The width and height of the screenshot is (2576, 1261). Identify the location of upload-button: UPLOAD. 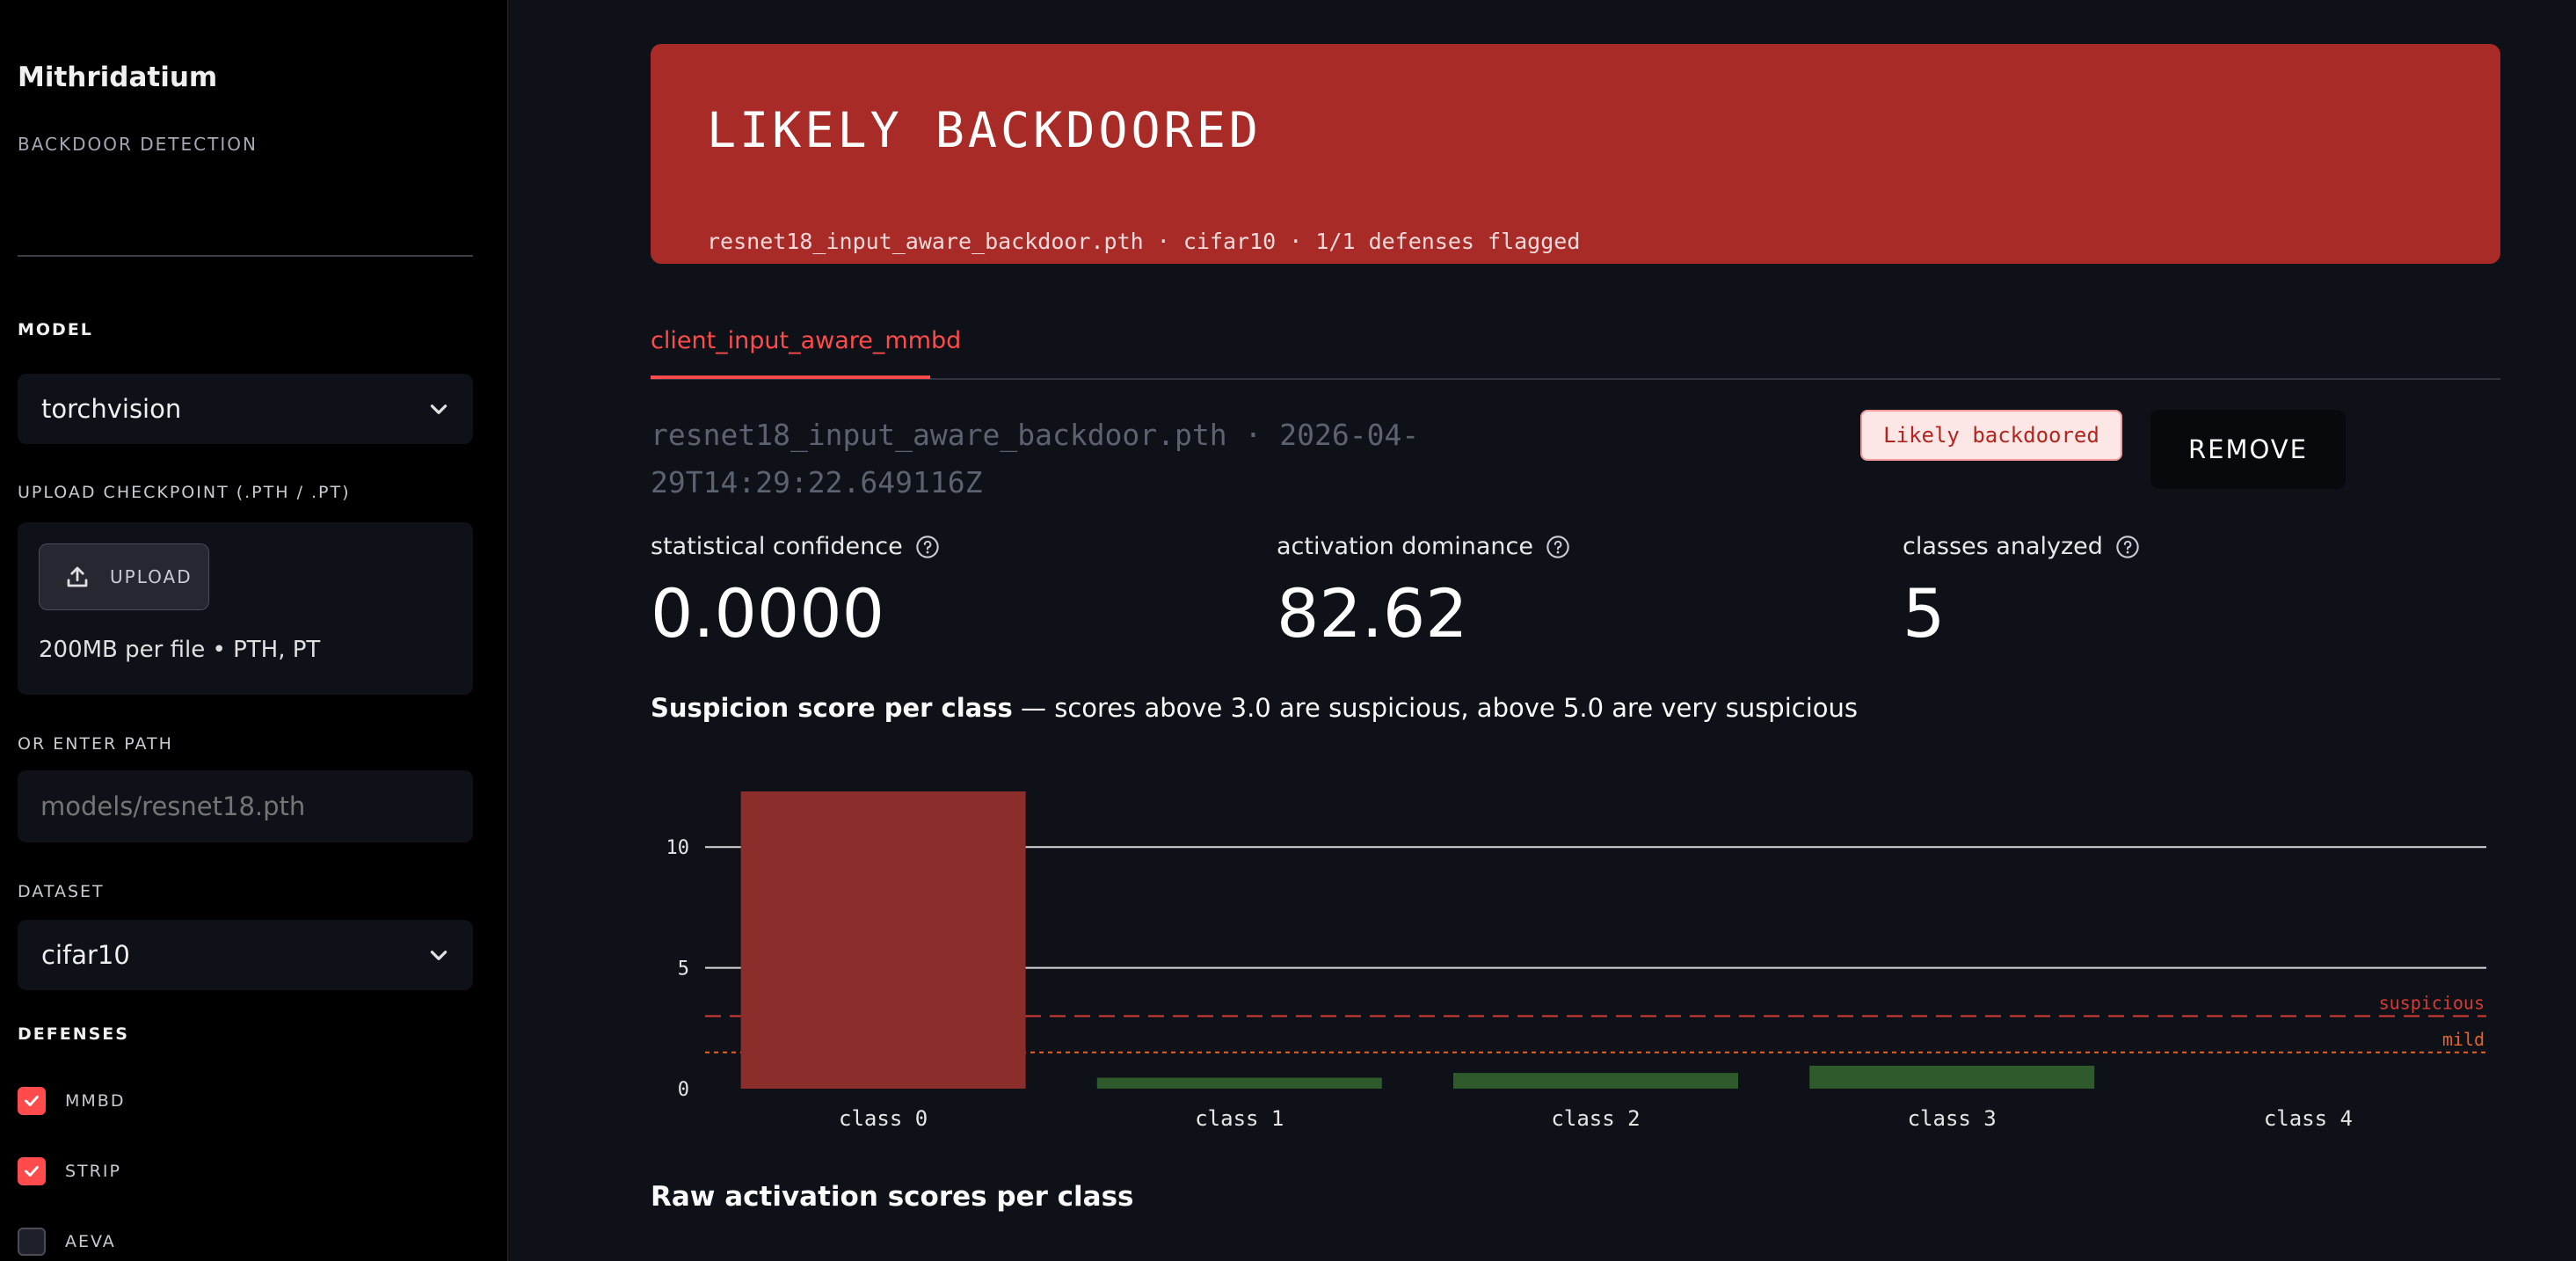
(124, 576).